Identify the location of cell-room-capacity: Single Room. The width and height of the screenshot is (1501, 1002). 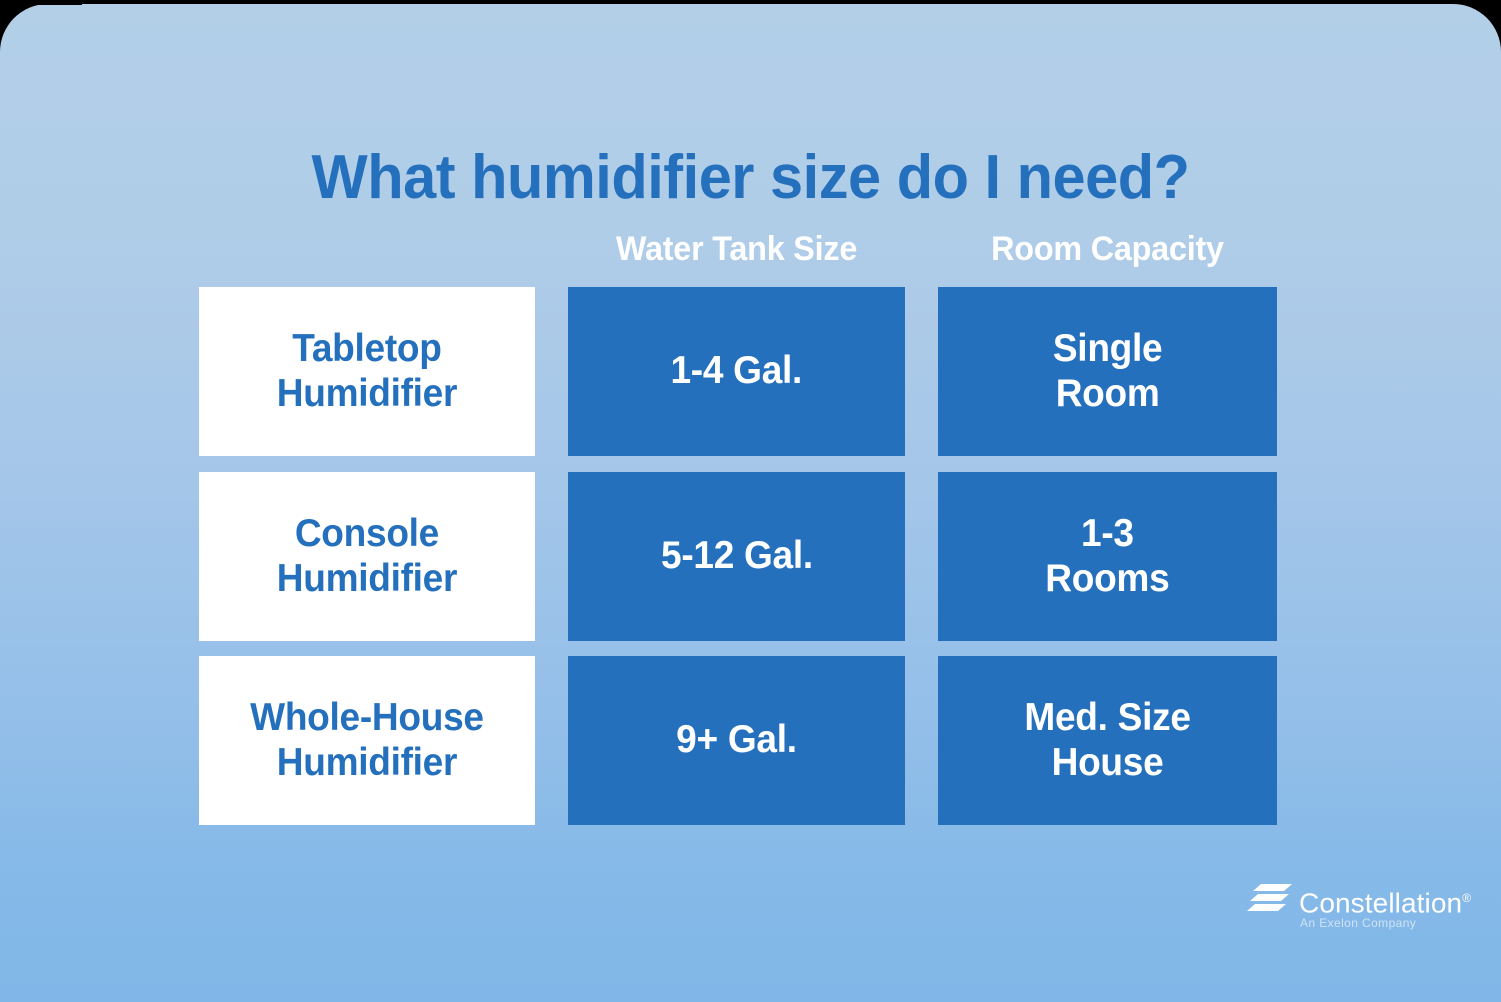
(1107, 371).